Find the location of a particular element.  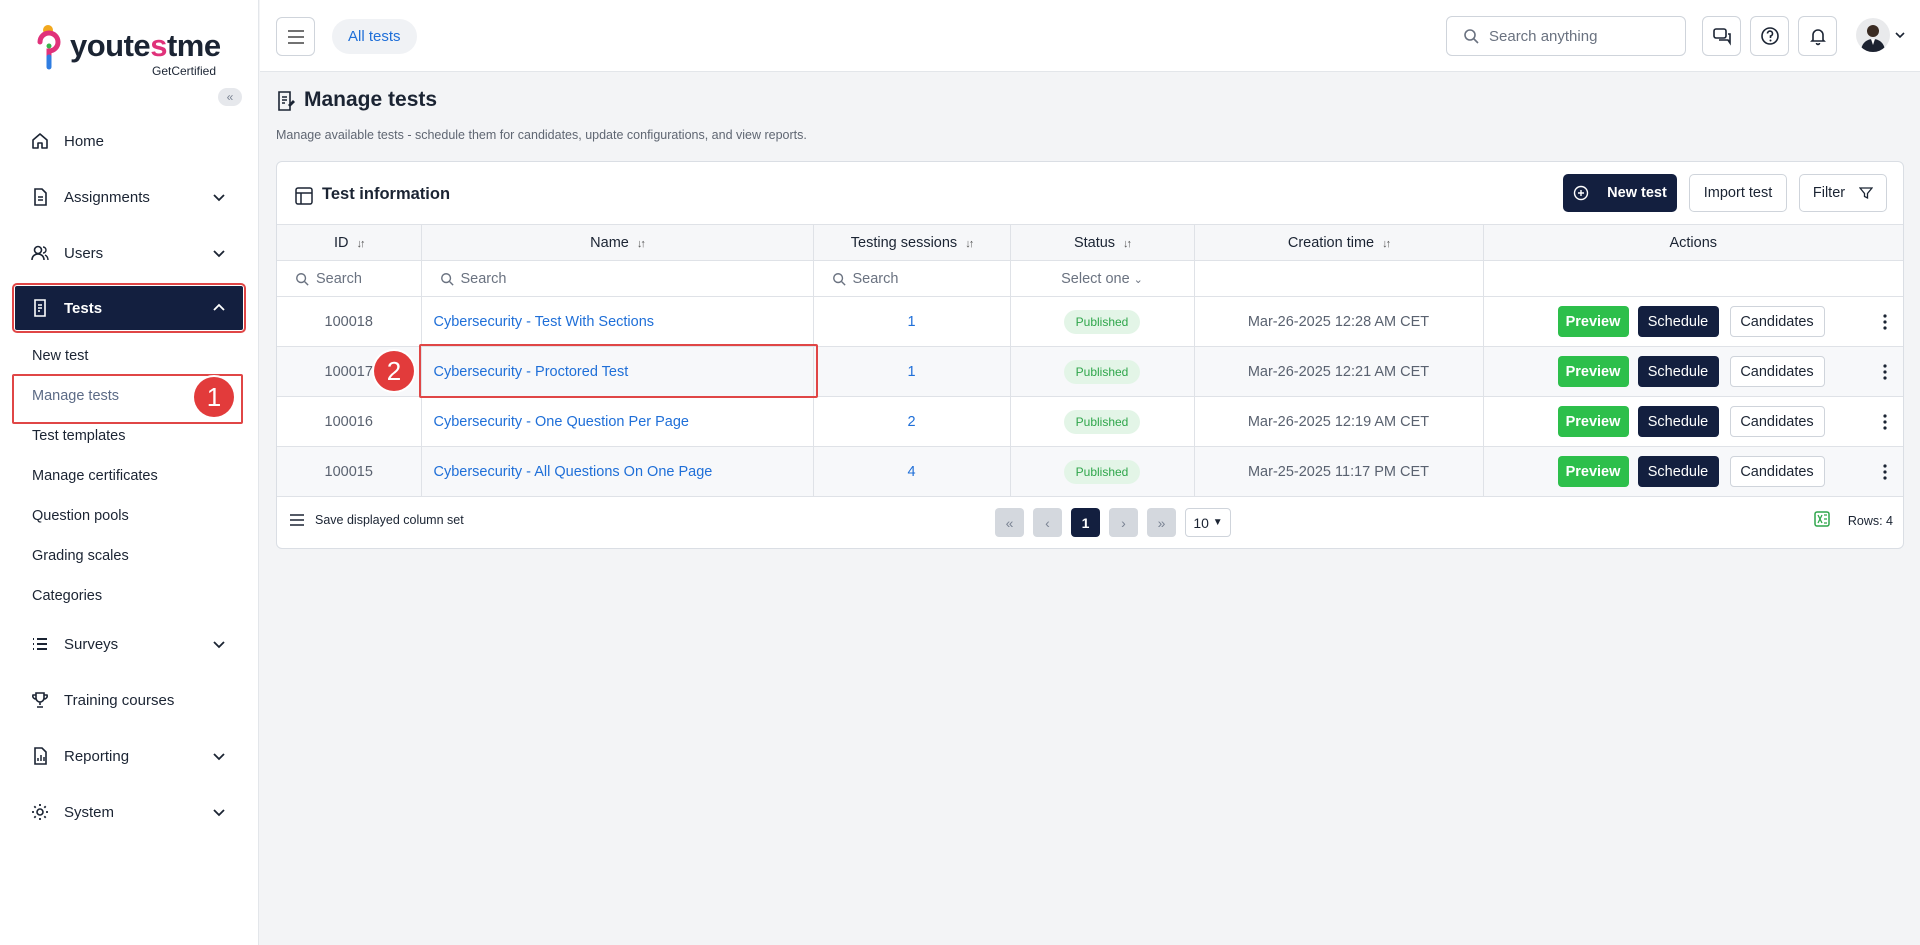

sidebar-item-system: System is located at coordinates (129, 812).